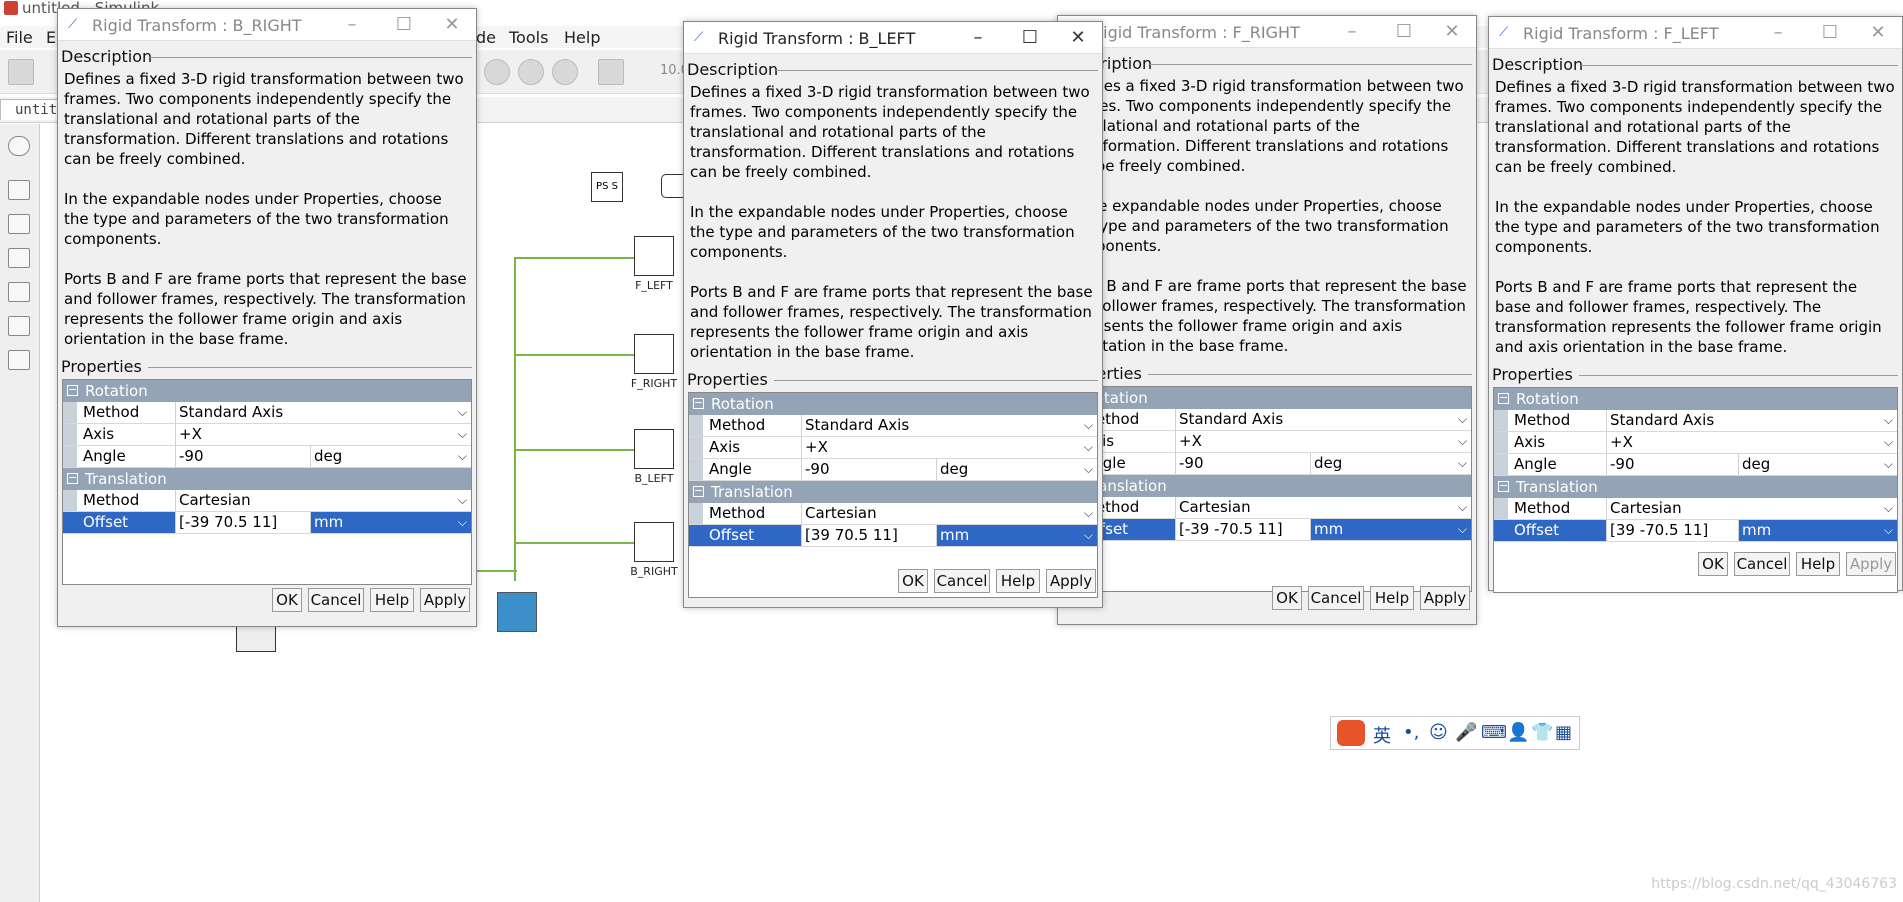  Describe the element at coordinates (582, 37) in the screenshot. I see `menu-help: Help` at that location.